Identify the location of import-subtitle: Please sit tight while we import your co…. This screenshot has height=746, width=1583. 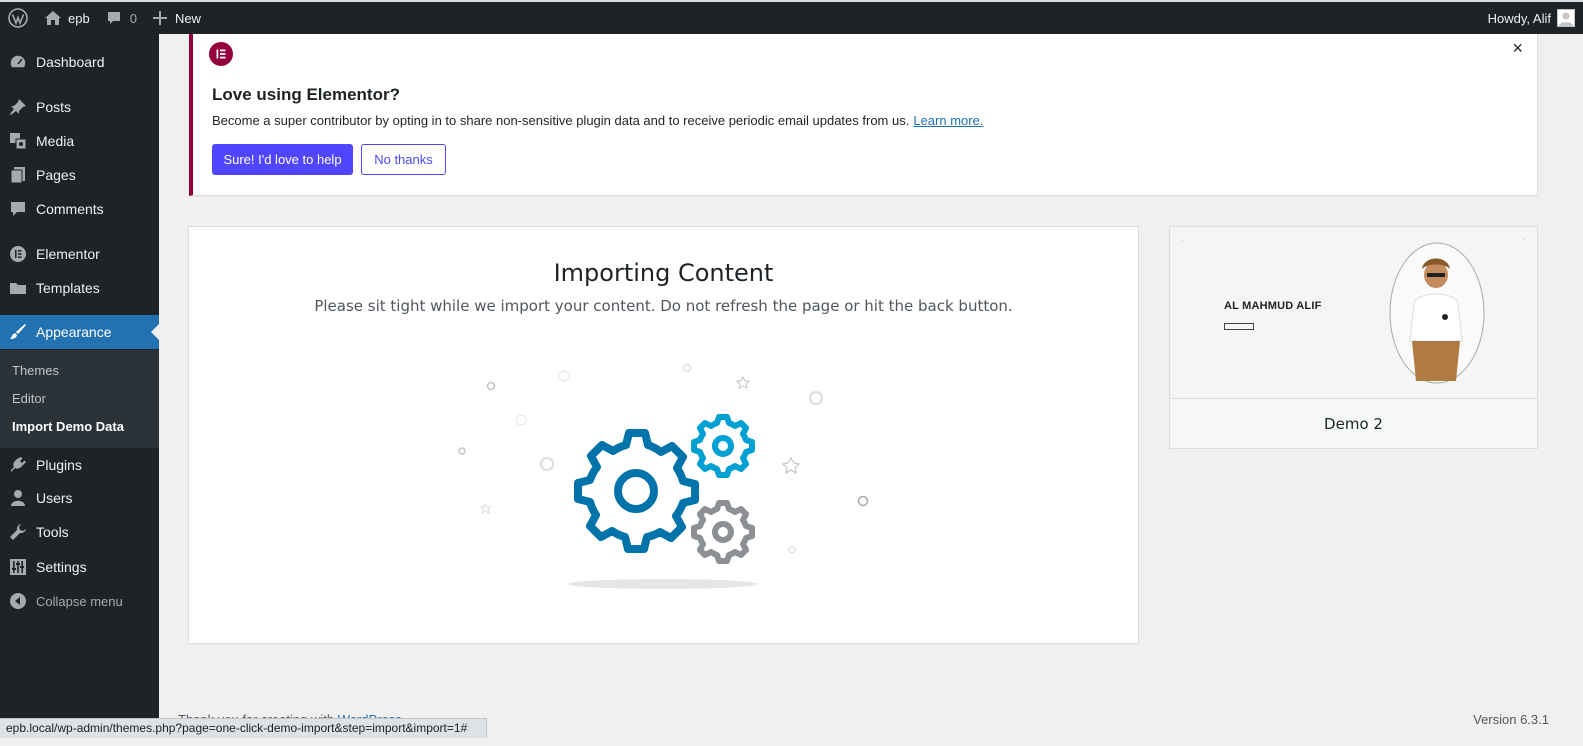
(663, 306).